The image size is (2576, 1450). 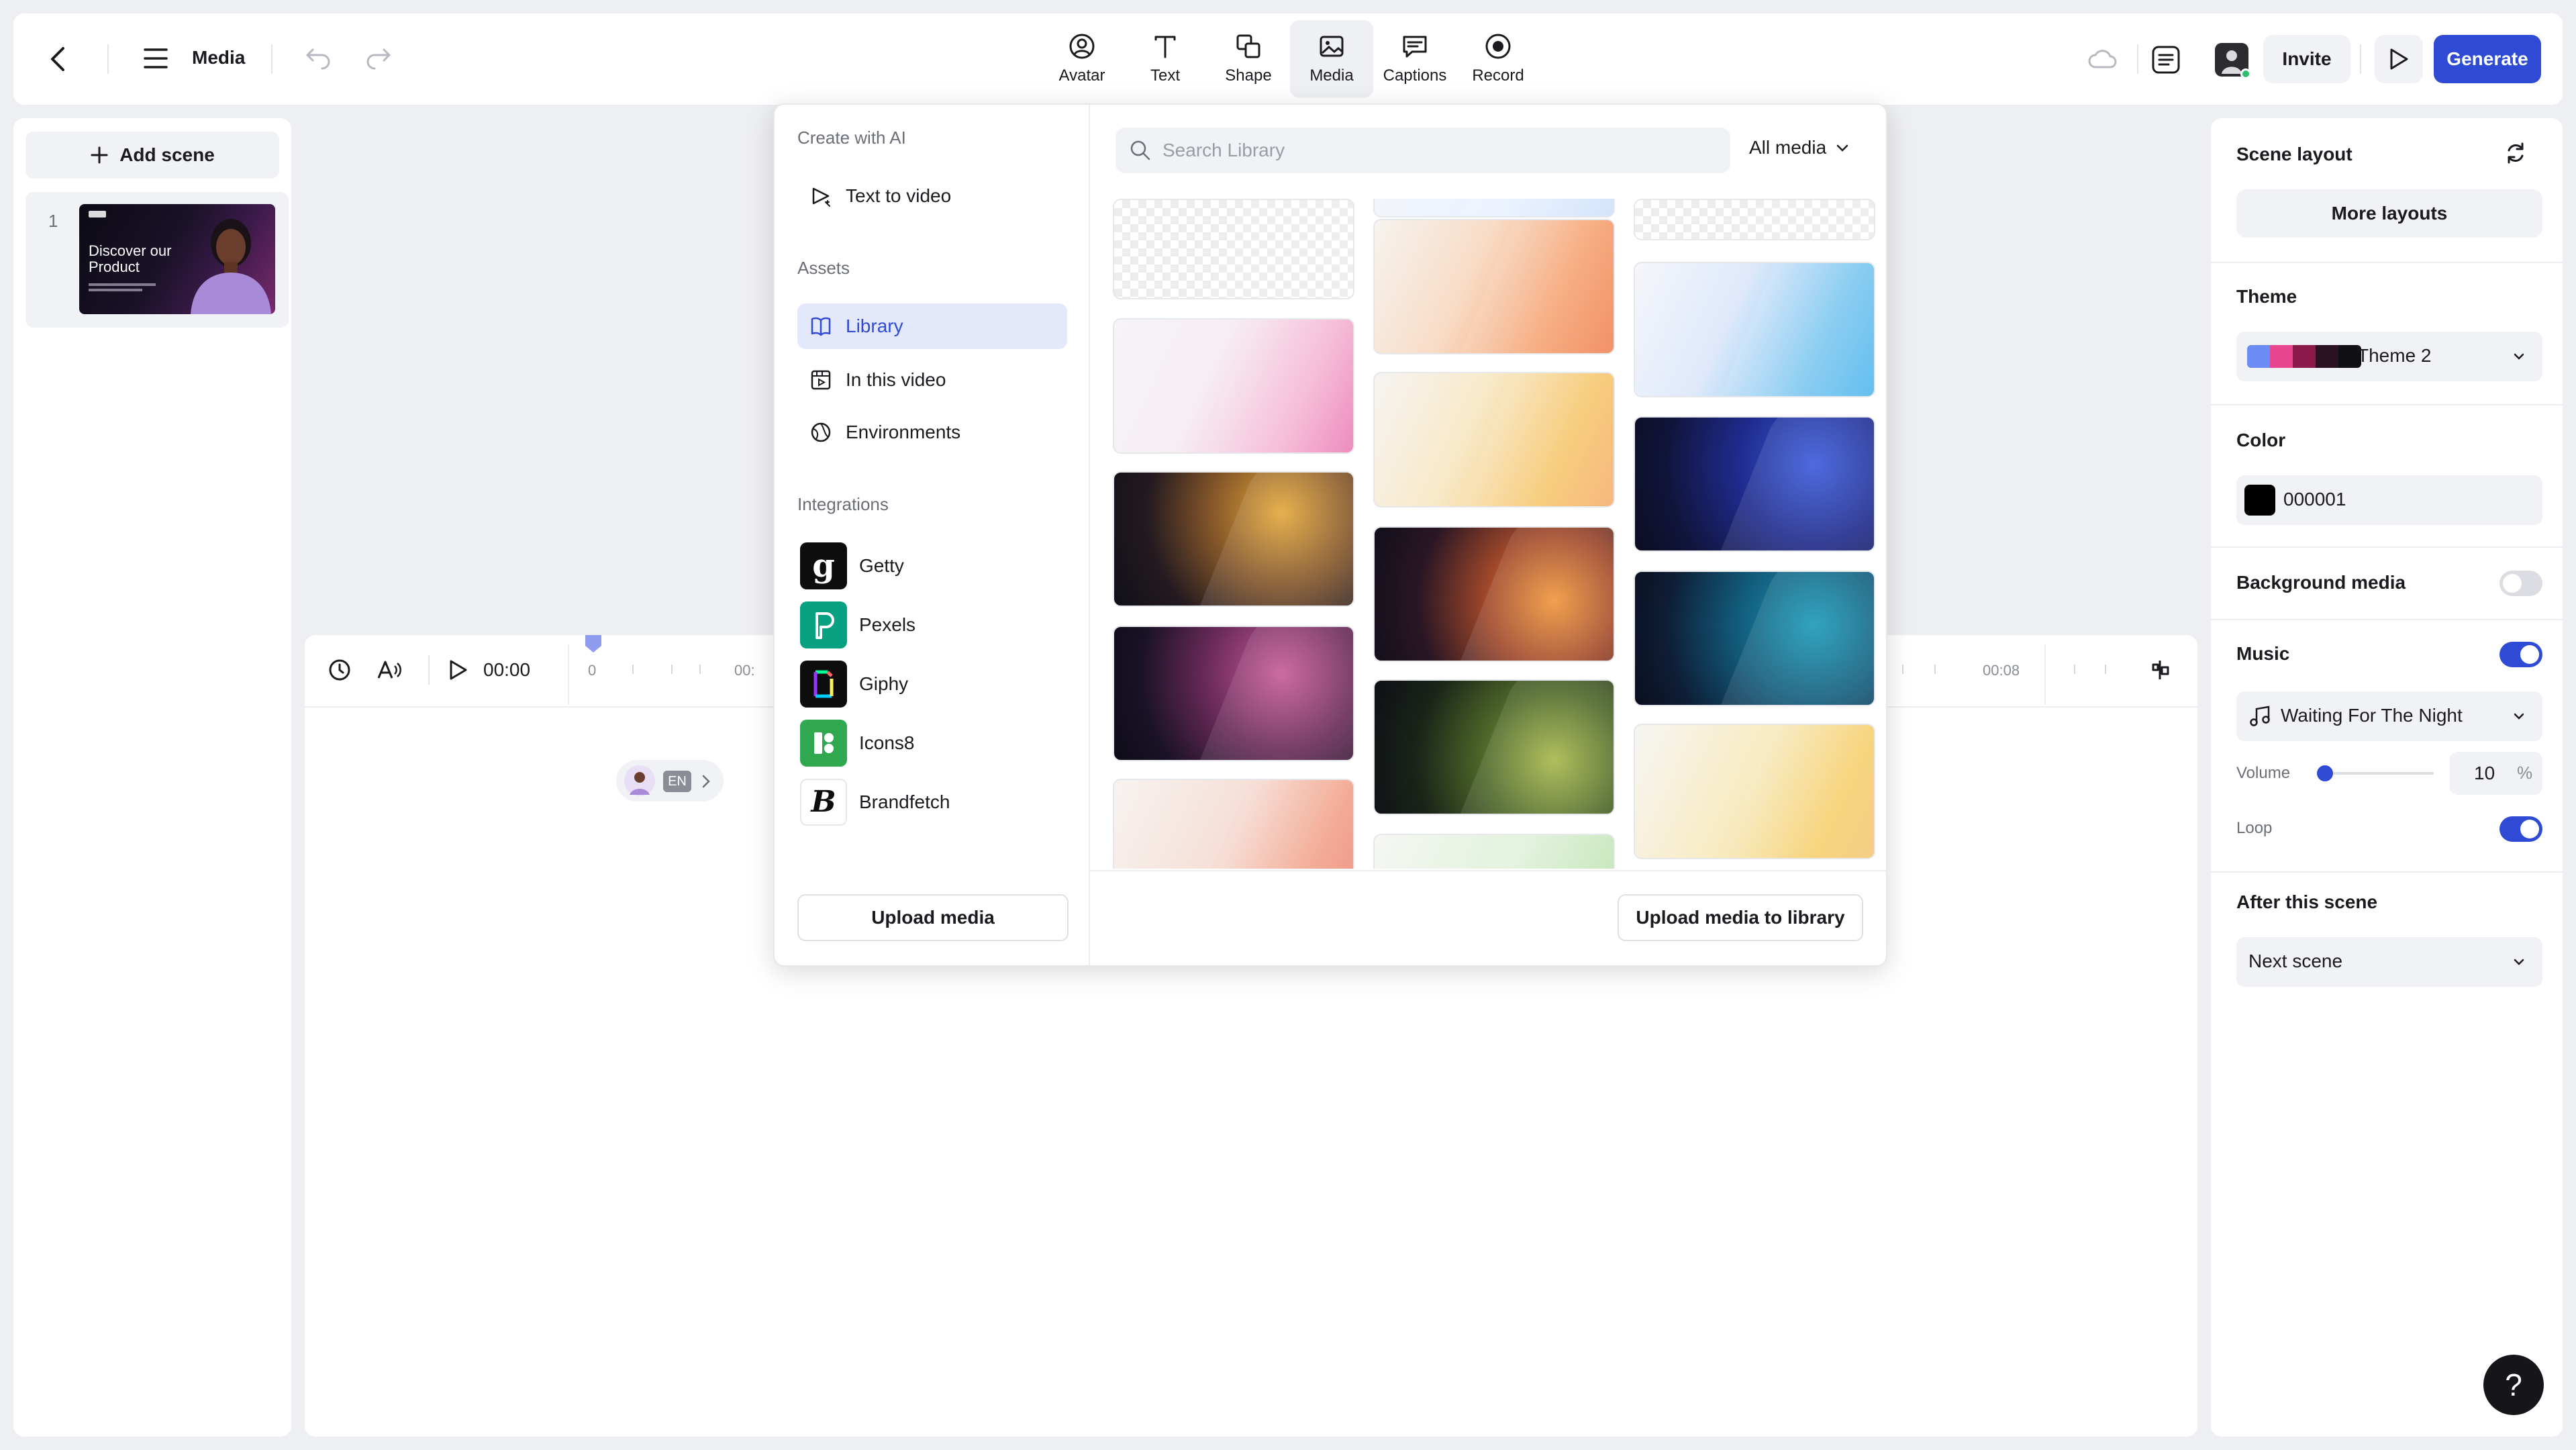 What do you see at coordinates (1140, 150) in the screenshot?
I see `search-icon` at bounding box center [1140, 150].